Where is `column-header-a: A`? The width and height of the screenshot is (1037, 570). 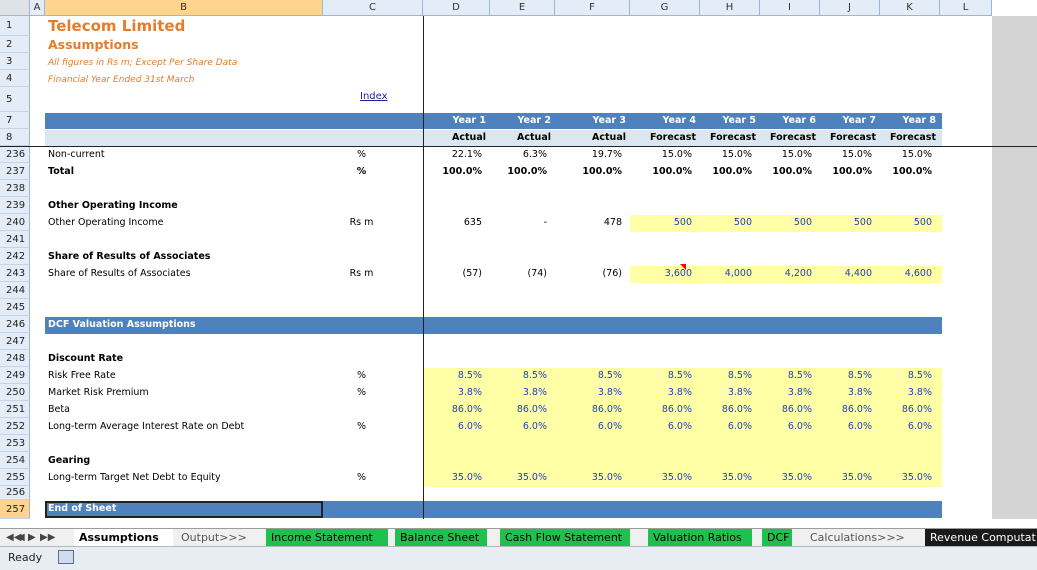
column-header-a: A is located at coordinates (37, 8).